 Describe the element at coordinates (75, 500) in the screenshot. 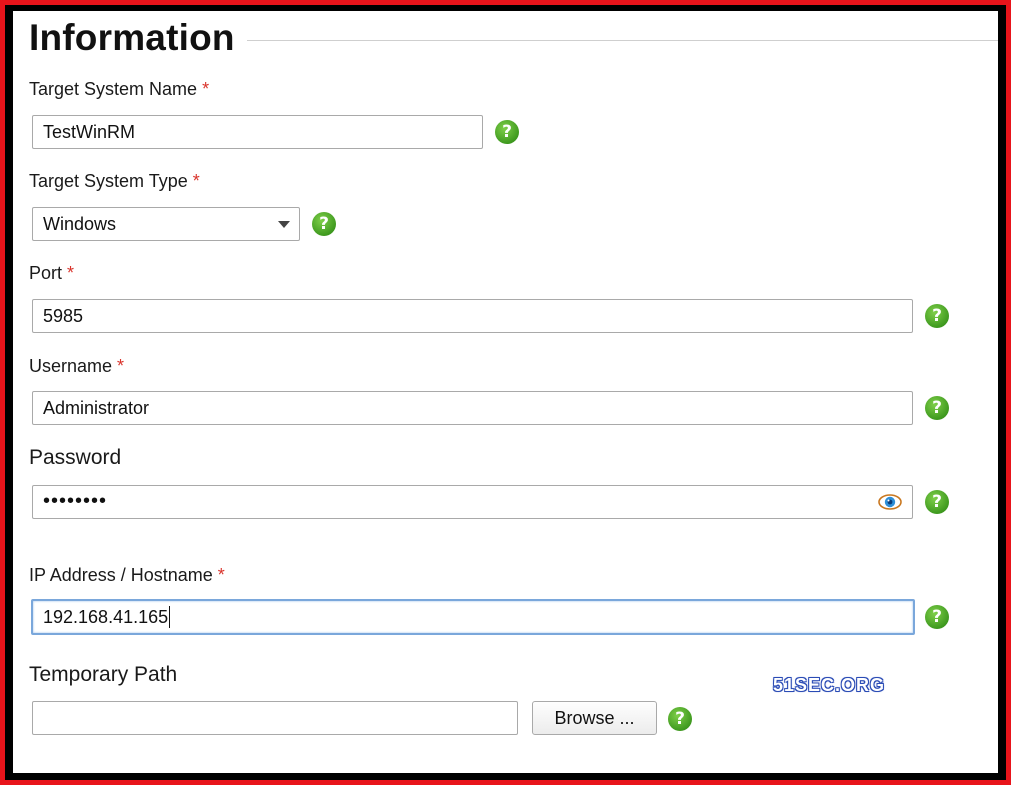

I see `password-value: ••••••••` at that location.